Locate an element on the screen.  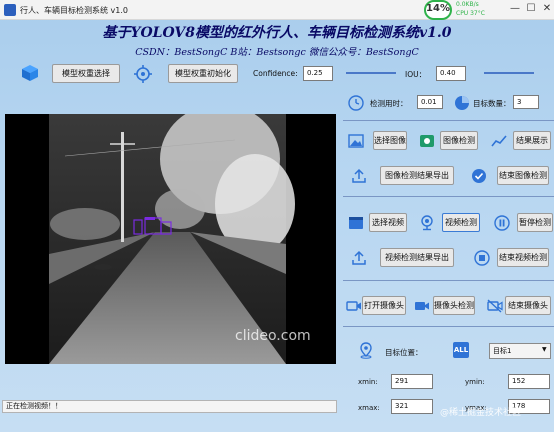
app-icon is located at coordinates (10, 10).